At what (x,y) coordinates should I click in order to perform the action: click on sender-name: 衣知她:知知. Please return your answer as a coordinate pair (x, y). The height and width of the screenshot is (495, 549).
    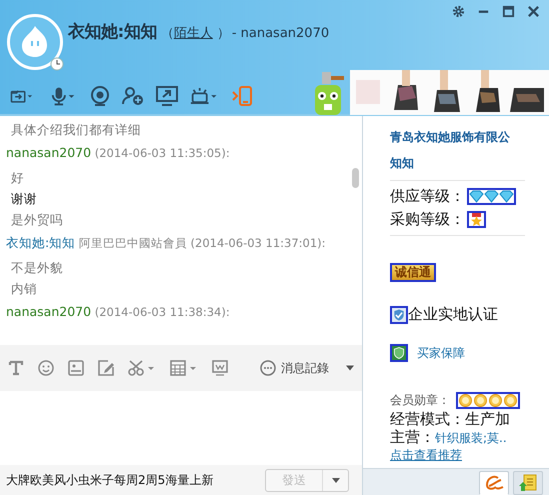
    Looking at the image, I should click on (41, 242).